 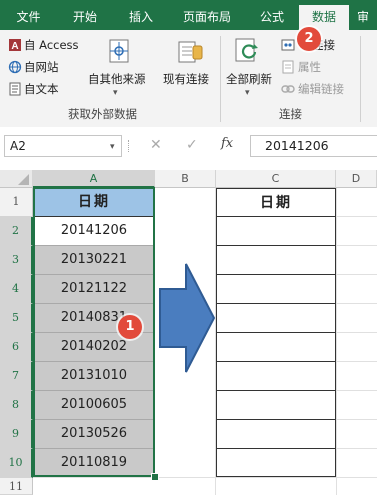 What do you see at coordinates (276, 463) in the screenshot?
I see `cell-c10` at bounding box center [276, 463].